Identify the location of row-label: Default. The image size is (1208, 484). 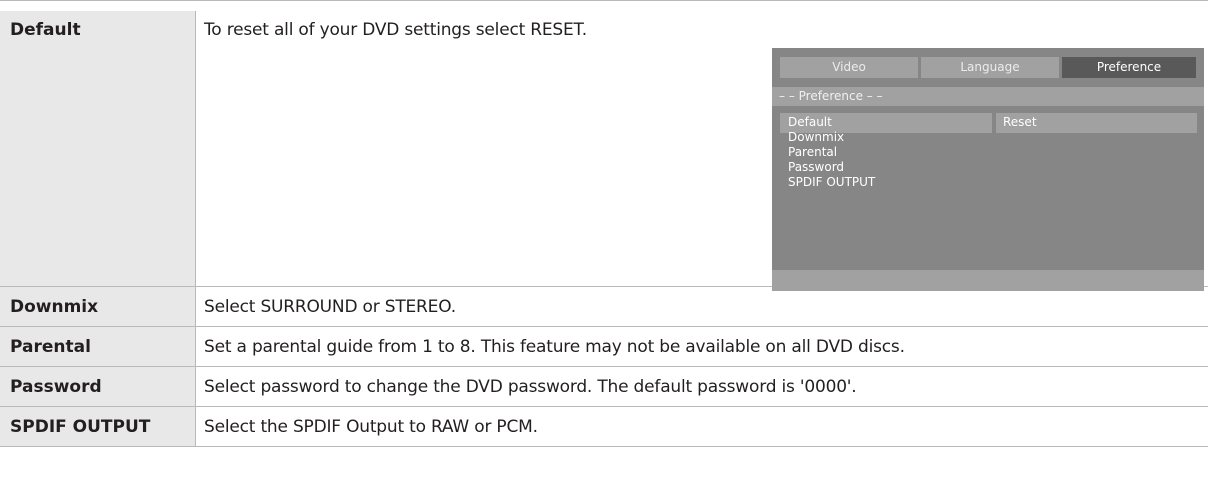
(98, 148).